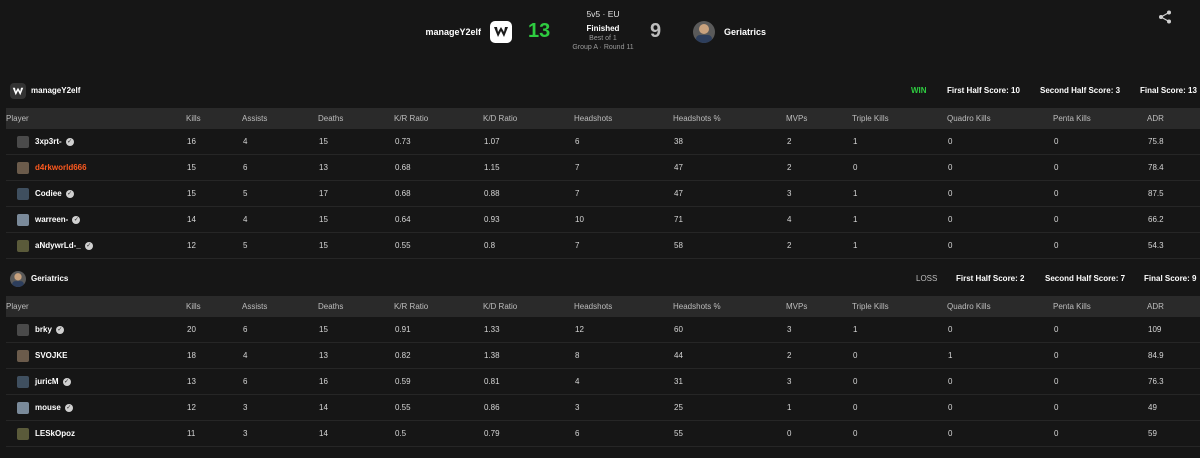 The width and height of the screenshot is (1200, 458). I want to click on stat-kr-ratio: 0.68, so click(438, 193).